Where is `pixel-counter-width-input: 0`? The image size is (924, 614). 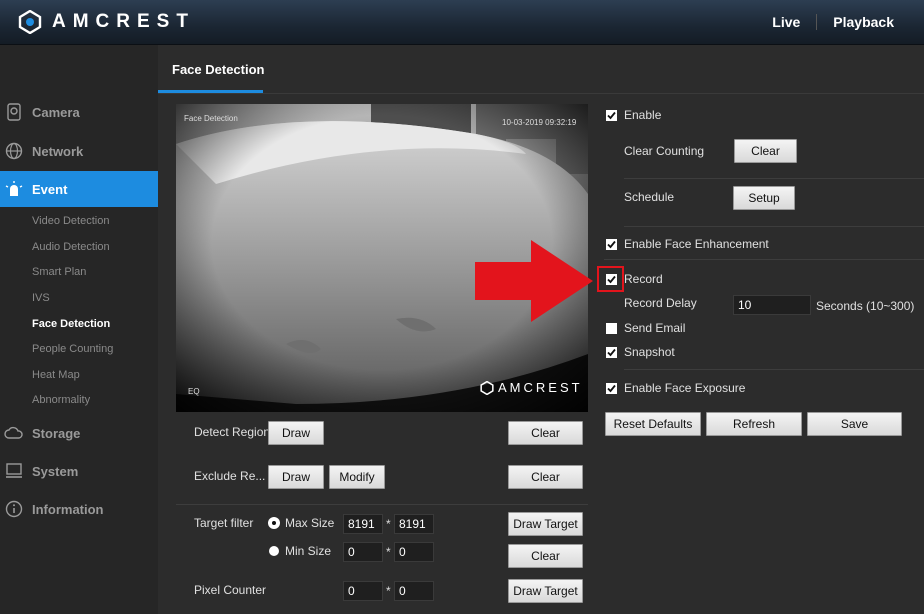 pixel-counter-width-input: 0 is located at coordinates (363, 591).